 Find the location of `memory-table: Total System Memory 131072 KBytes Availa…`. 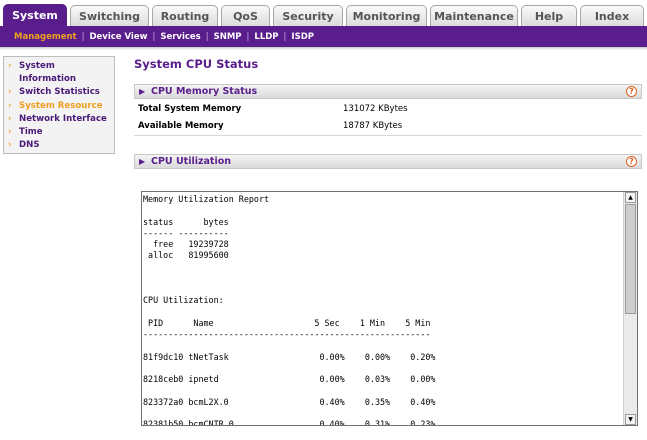

memory-table: Total System Memory 131072 KBytes Availa… is located at coordinates (388, 118).